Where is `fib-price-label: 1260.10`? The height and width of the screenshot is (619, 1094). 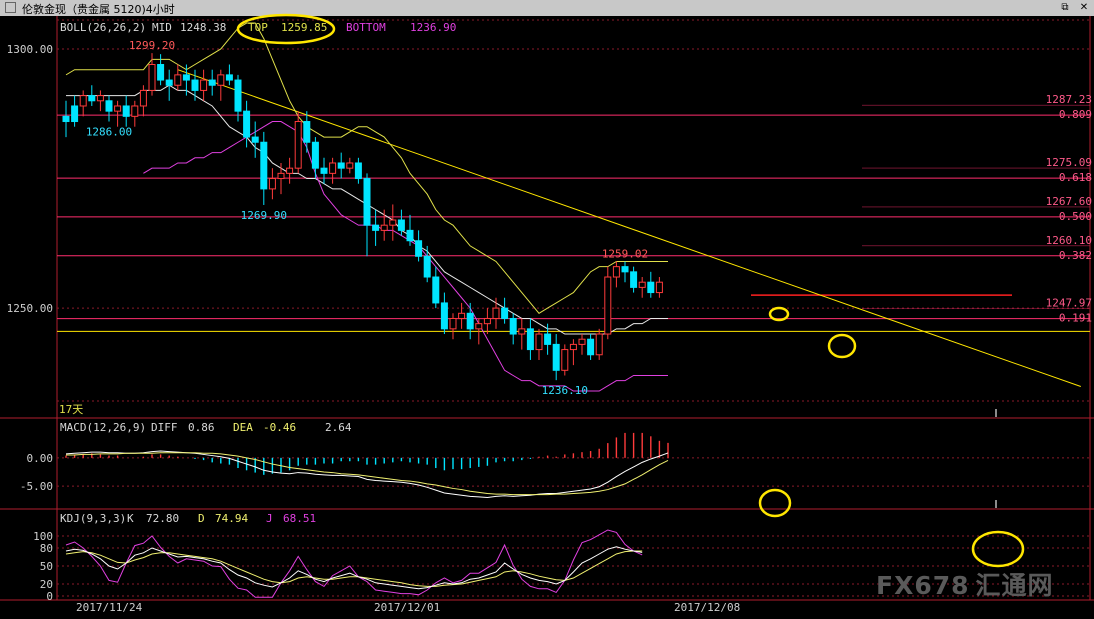 fib-price-label: 1260.10 is located at coordinates (1069, 240).